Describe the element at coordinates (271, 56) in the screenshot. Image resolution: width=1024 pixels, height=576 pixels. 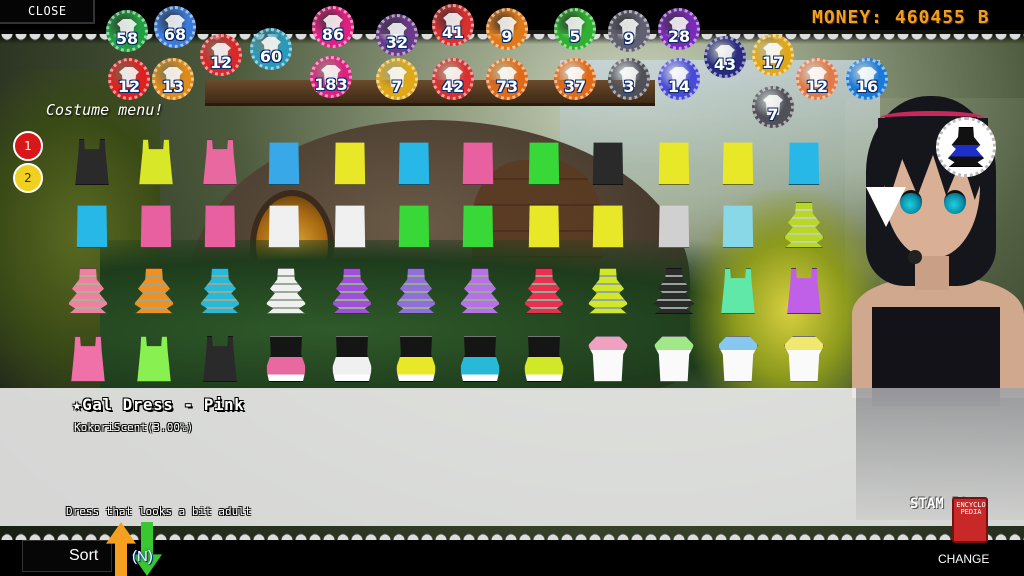
I see `category-count: 60` at that location.